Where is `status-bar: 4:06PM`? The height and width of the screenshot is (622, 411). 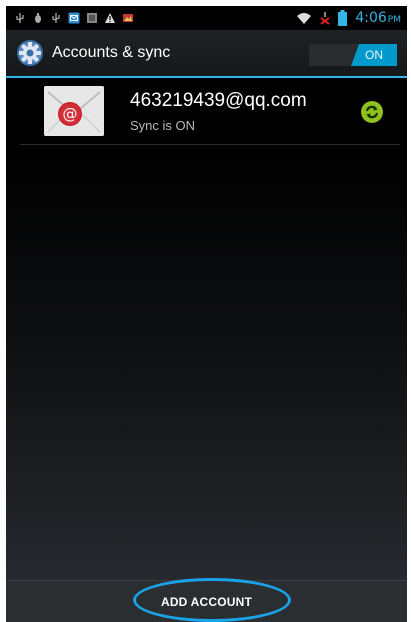 status-bar: 4:06PM is located at coordinates (206, 18).